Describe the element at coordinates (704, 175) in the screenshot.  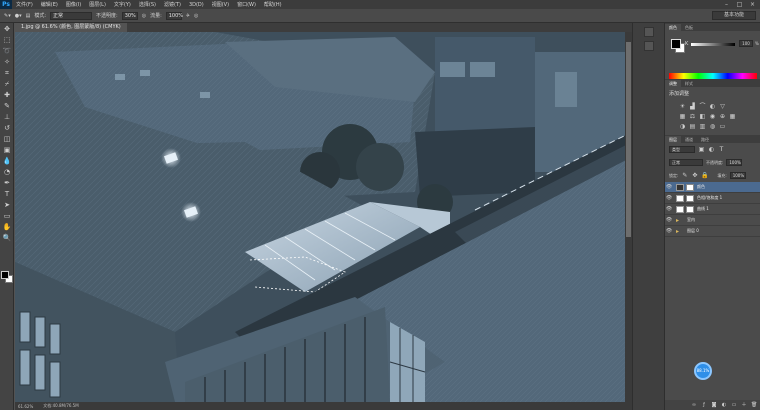
I see `lock-all-icon: 🔒` at that location.